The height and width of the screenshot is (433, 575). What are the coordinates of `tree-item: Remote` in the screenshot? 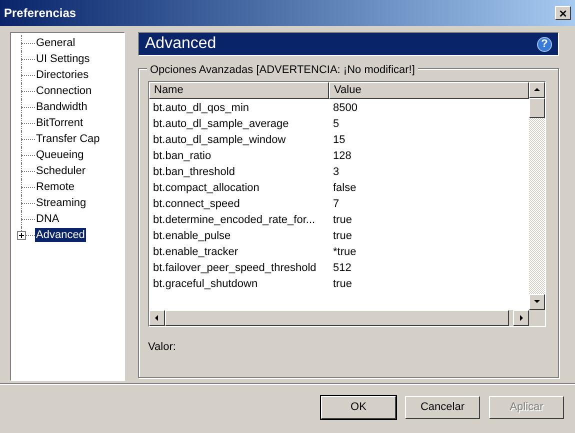 It's located at (55, 187).